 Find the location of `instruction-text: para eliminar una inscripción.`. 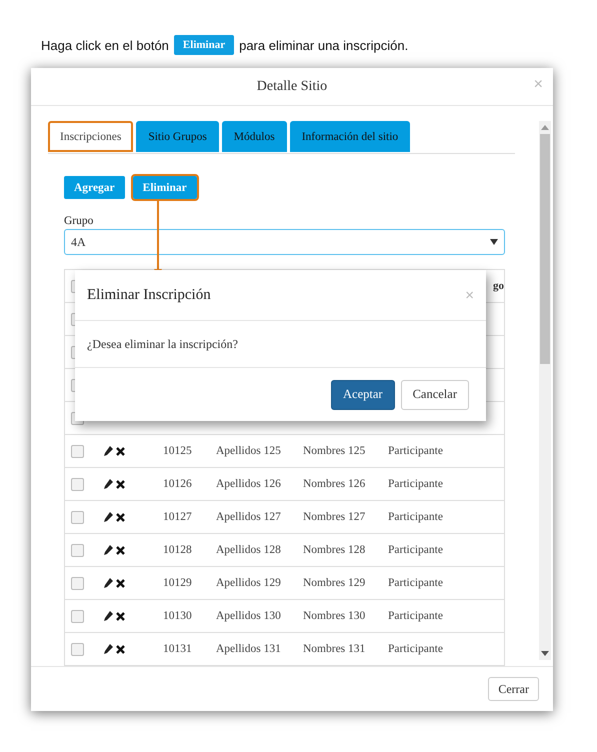

instruction-text: para eliminar una inscripción. is located at coordinates (323, 45).